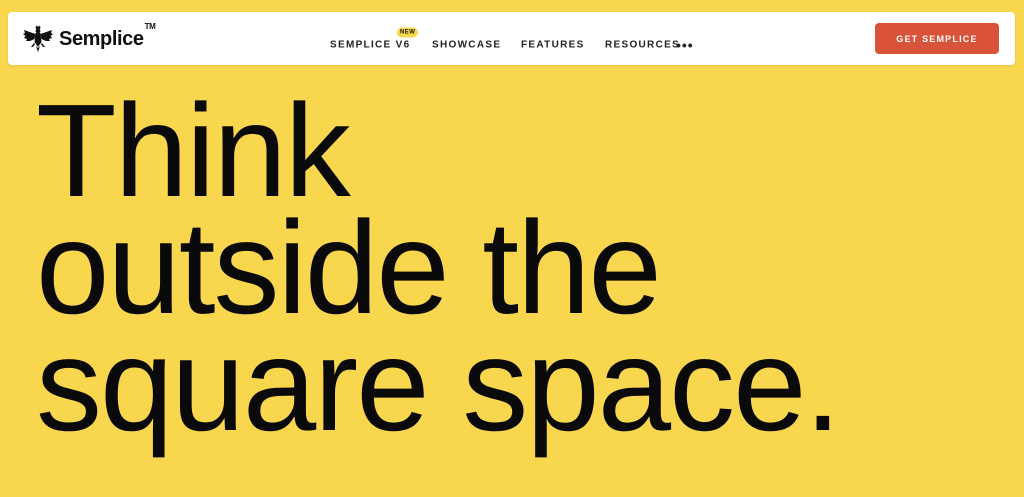 This screenshot has width=1024, height=497. I want to click on more-dots-icon: •••, so click(685, 45).